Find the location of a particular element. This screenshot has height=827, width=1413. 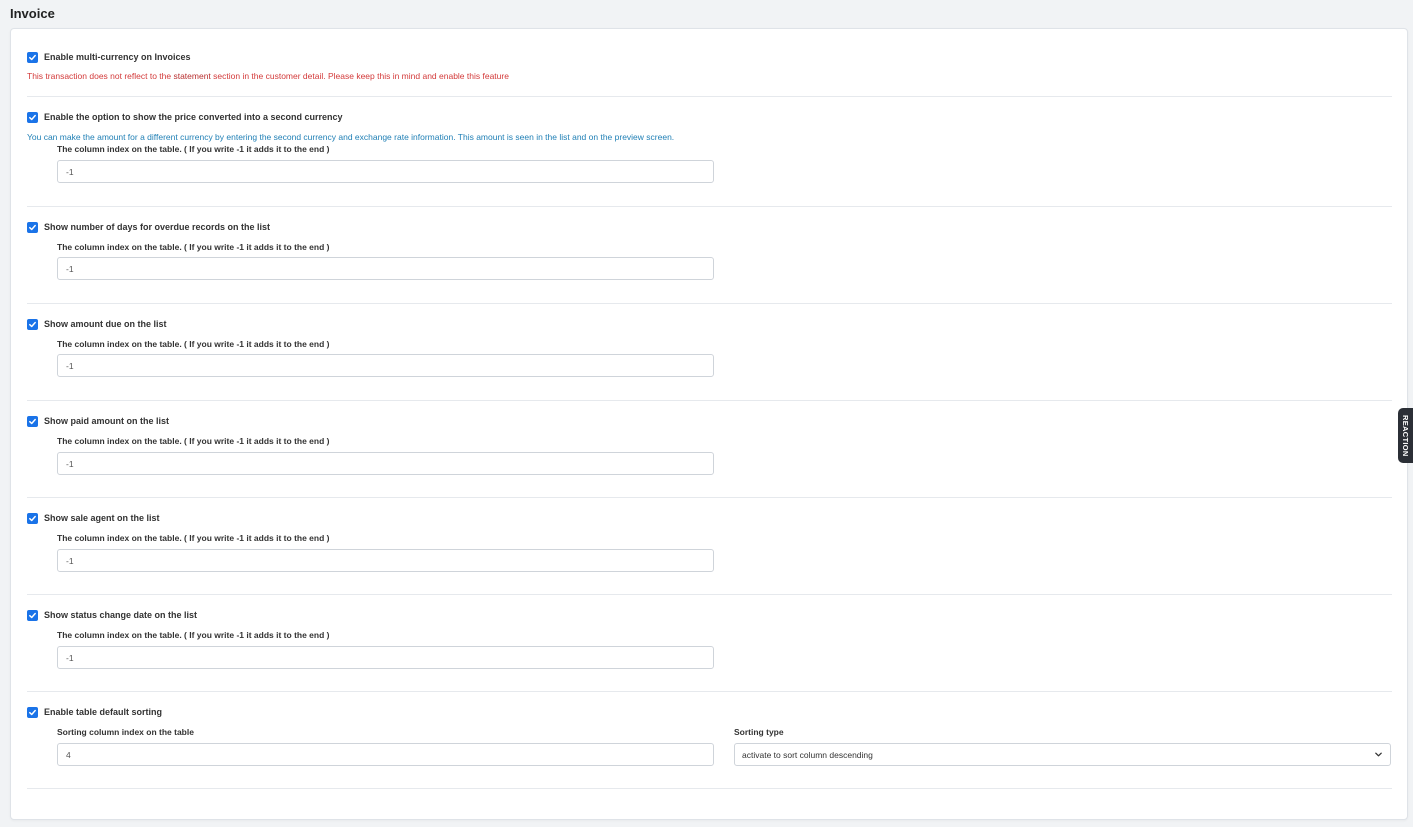

sale-agent-label: Show sale agent on the list is located at coordinates (102, 518).